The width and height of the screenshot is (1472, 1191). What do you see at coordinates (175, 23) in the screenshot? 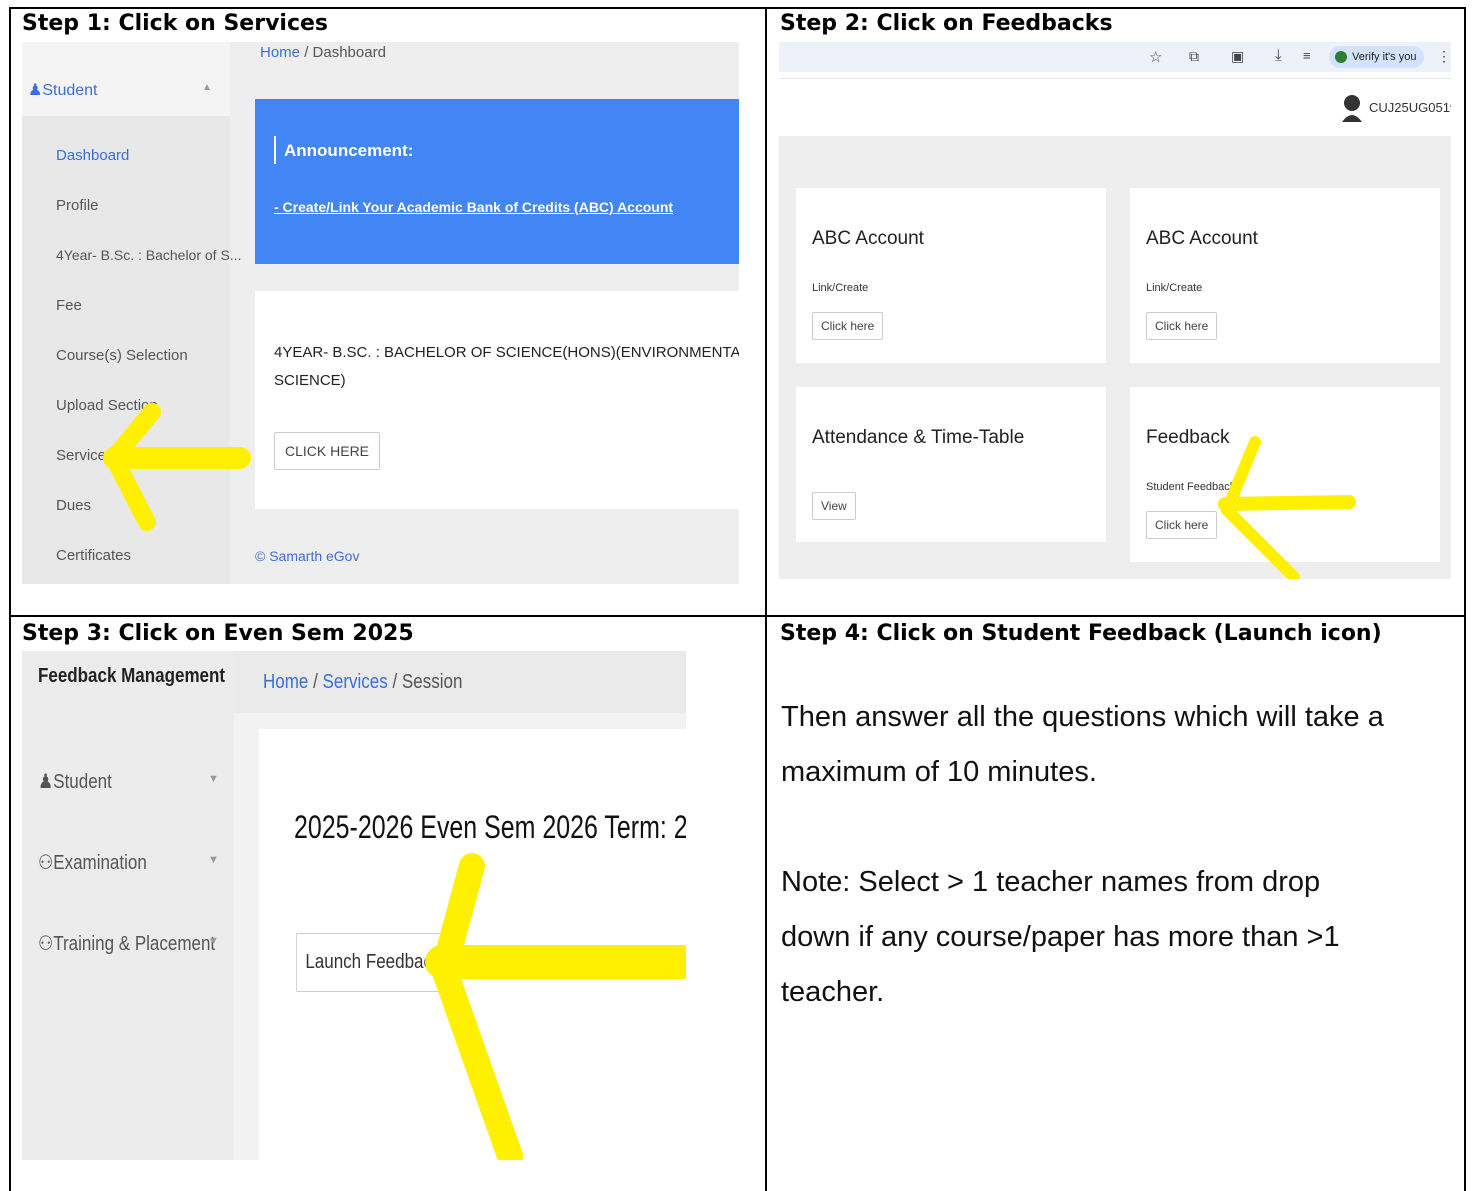
I see `step1-title: Step 1: Click on Services` at bounding box center [175, 23].